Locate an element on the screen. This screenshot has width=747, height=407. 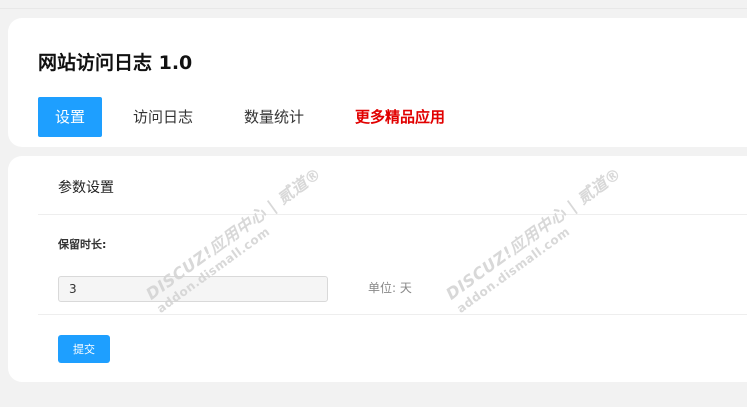
section-divider is located at coordinates (392, 214).